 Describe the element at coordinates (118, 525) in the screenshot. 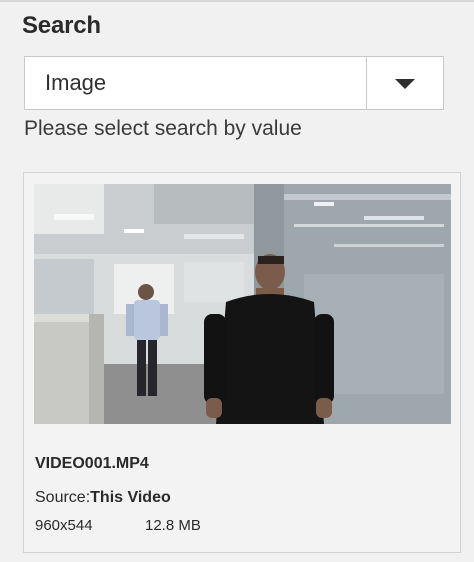

I see `file-meta: 960x544 12.8 MB` at that location.